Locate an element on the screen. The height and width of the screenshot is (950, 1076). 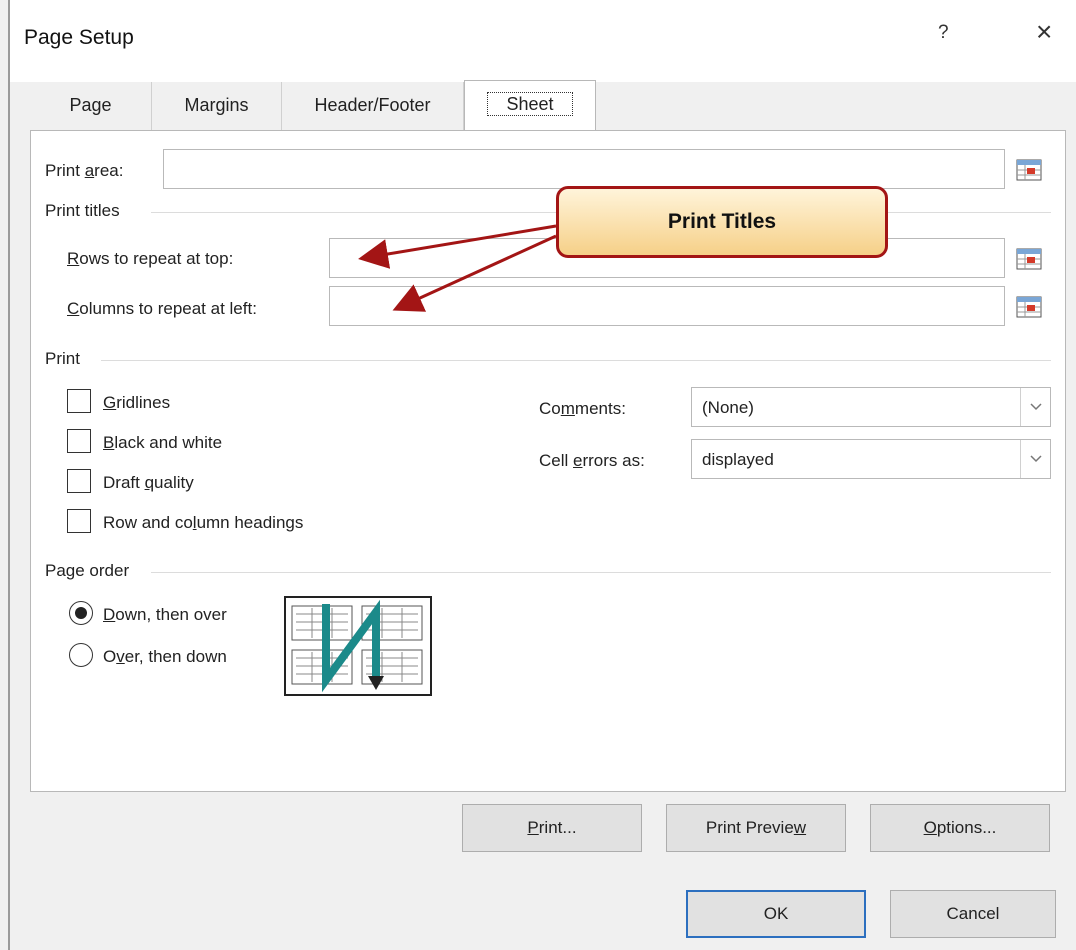
tab-margins: Margins is located at coordinates (217, 106).